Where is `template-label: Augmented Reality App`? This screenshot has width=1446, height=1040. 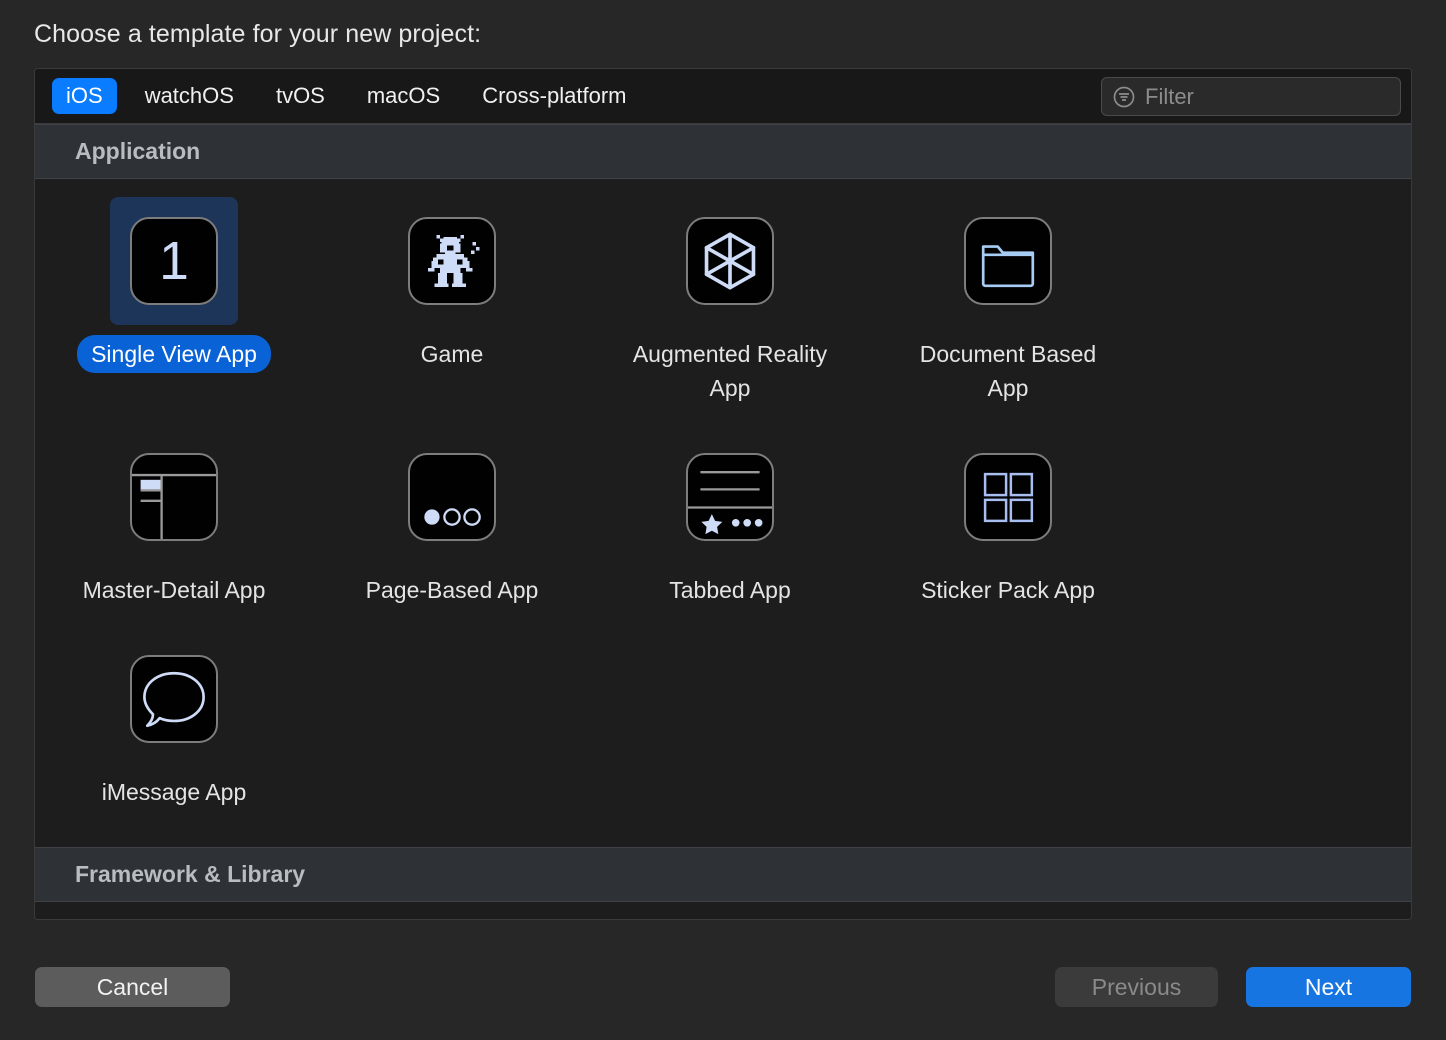
template-label: Augmented Reality App is located at coordinates (730, 371).